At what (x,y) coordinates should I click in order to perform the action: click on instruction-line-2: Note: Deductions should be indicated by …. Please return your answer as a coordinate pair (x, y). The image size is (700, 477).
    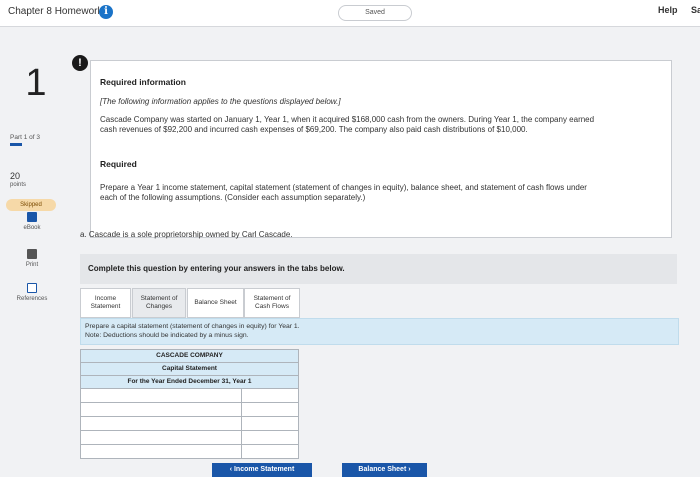
    Looking at the image, I should click on (167, 335).